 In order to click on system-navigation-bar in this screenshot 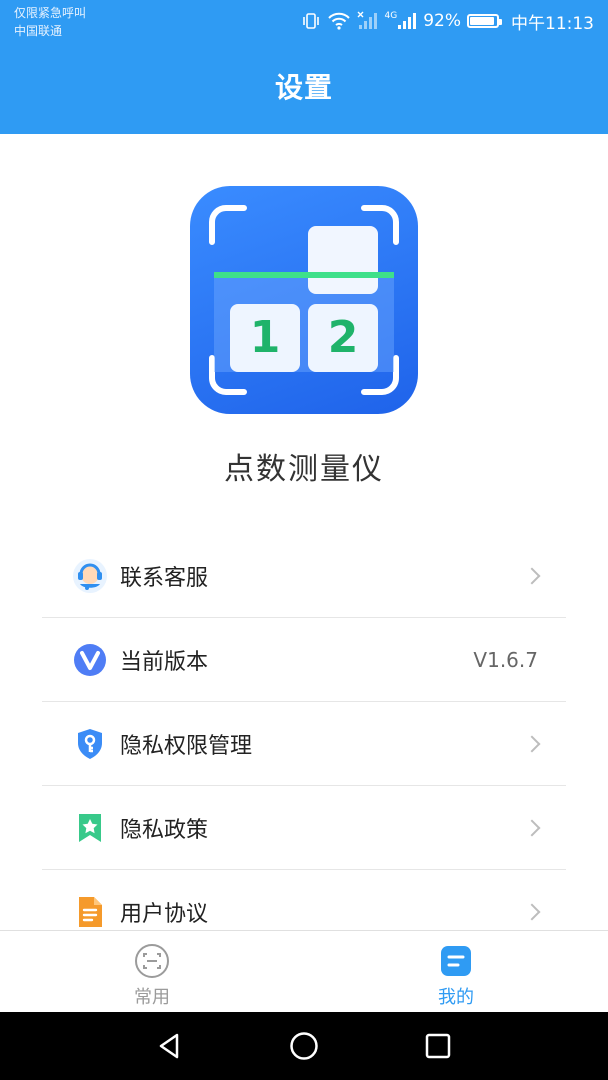, I will do `click(304, 1046)`.